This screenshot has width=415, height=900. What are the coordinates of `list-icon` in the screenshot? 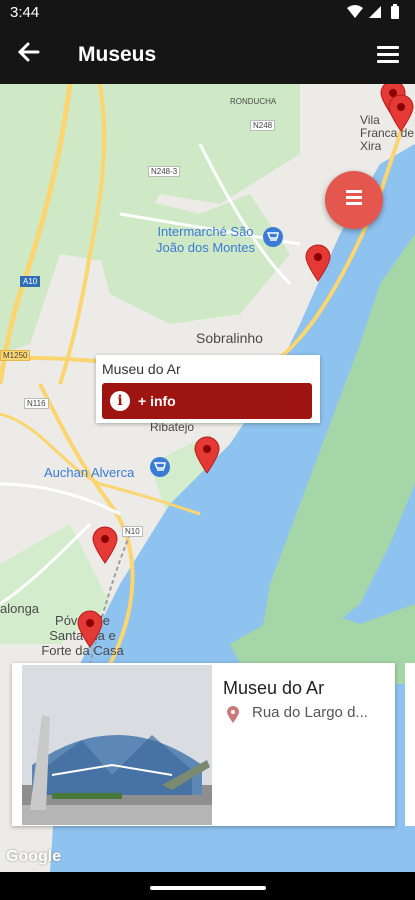 It's located at (354, 199).